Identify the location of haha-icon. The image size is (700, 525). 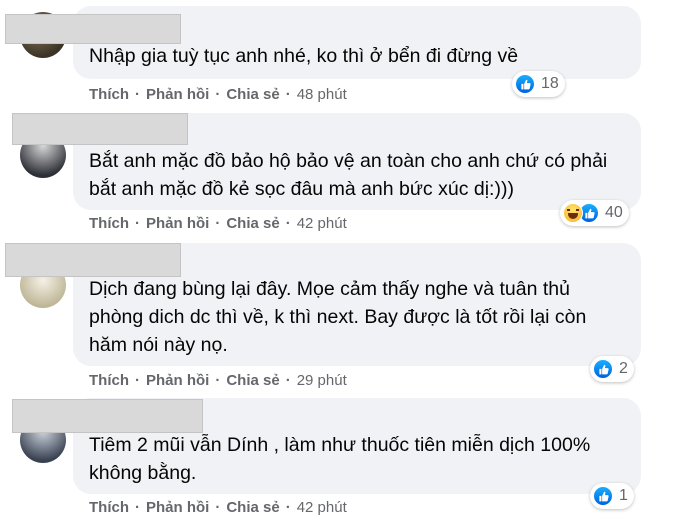
(573, 213).